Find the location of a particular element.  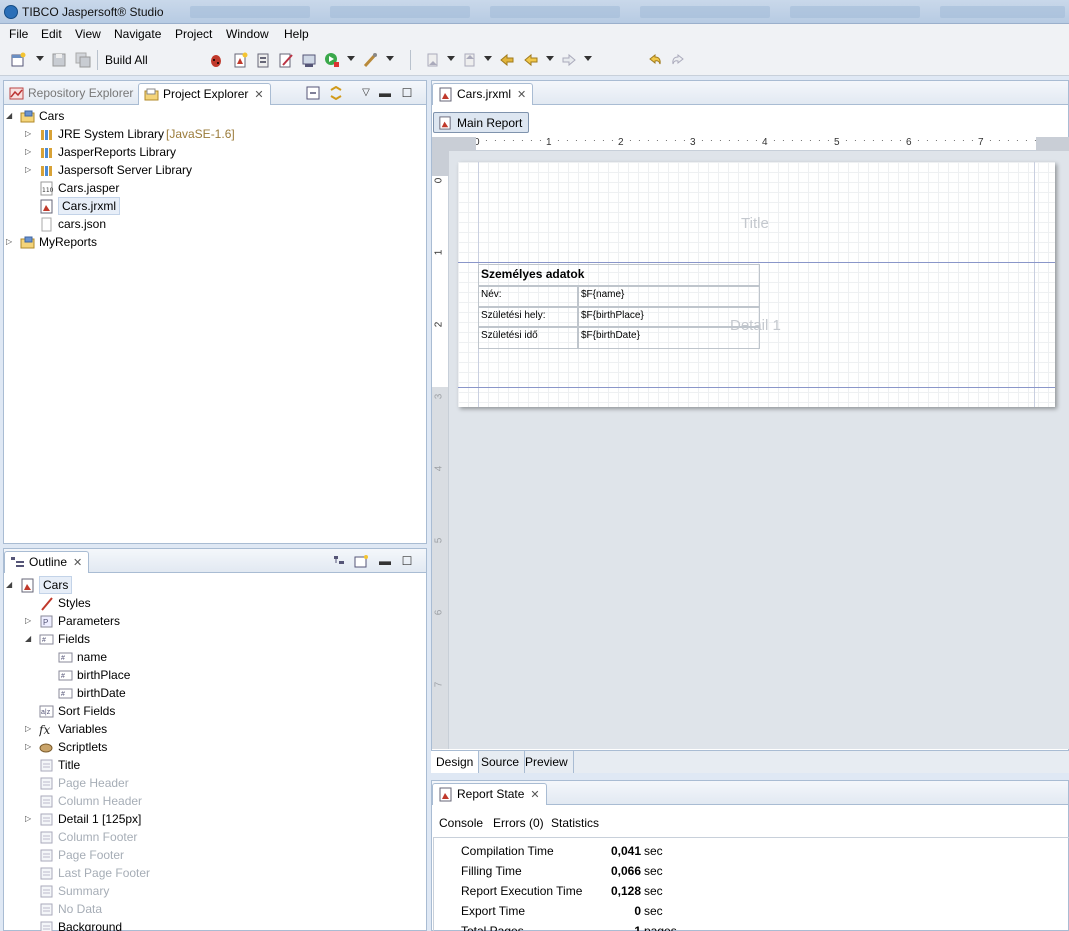

save-icon is located at coordinates (59, 60).